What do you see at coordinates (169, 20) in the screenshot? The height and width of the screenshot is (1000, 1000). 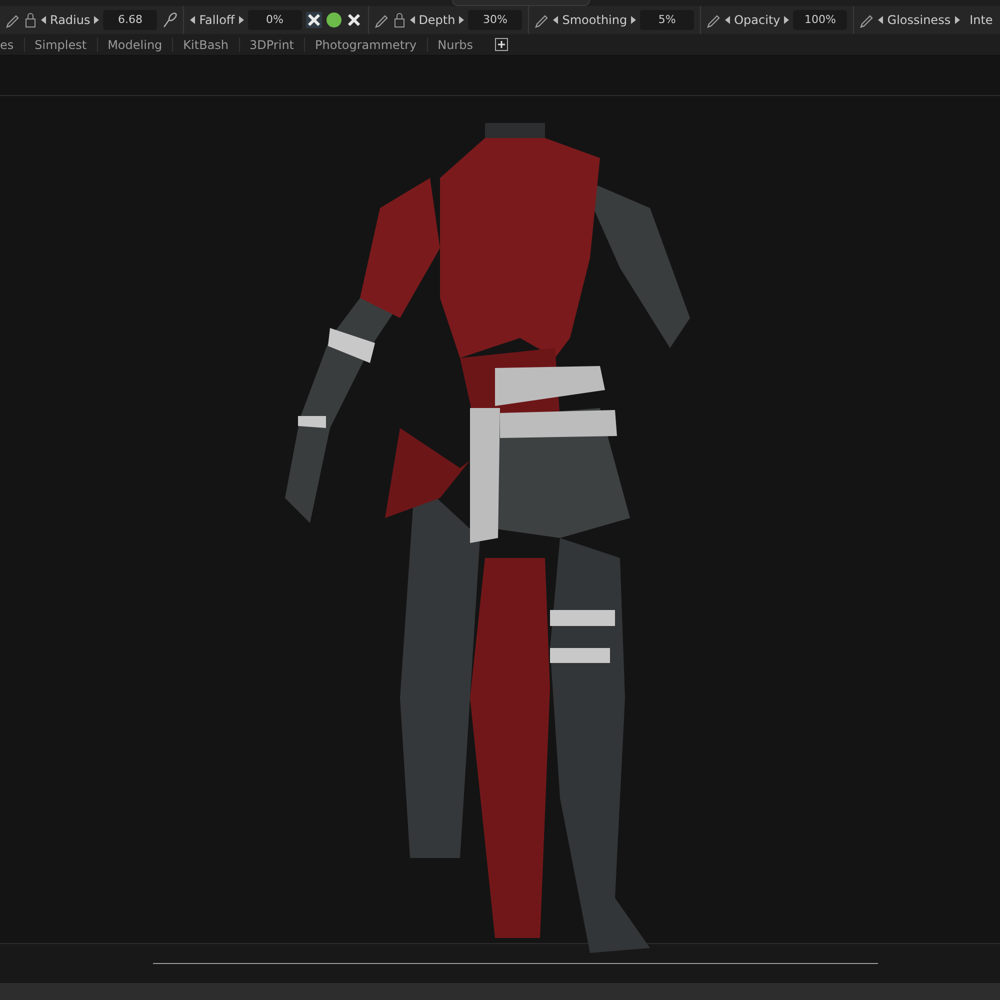 I see `brush-icon` at bounding box center [169, 20].